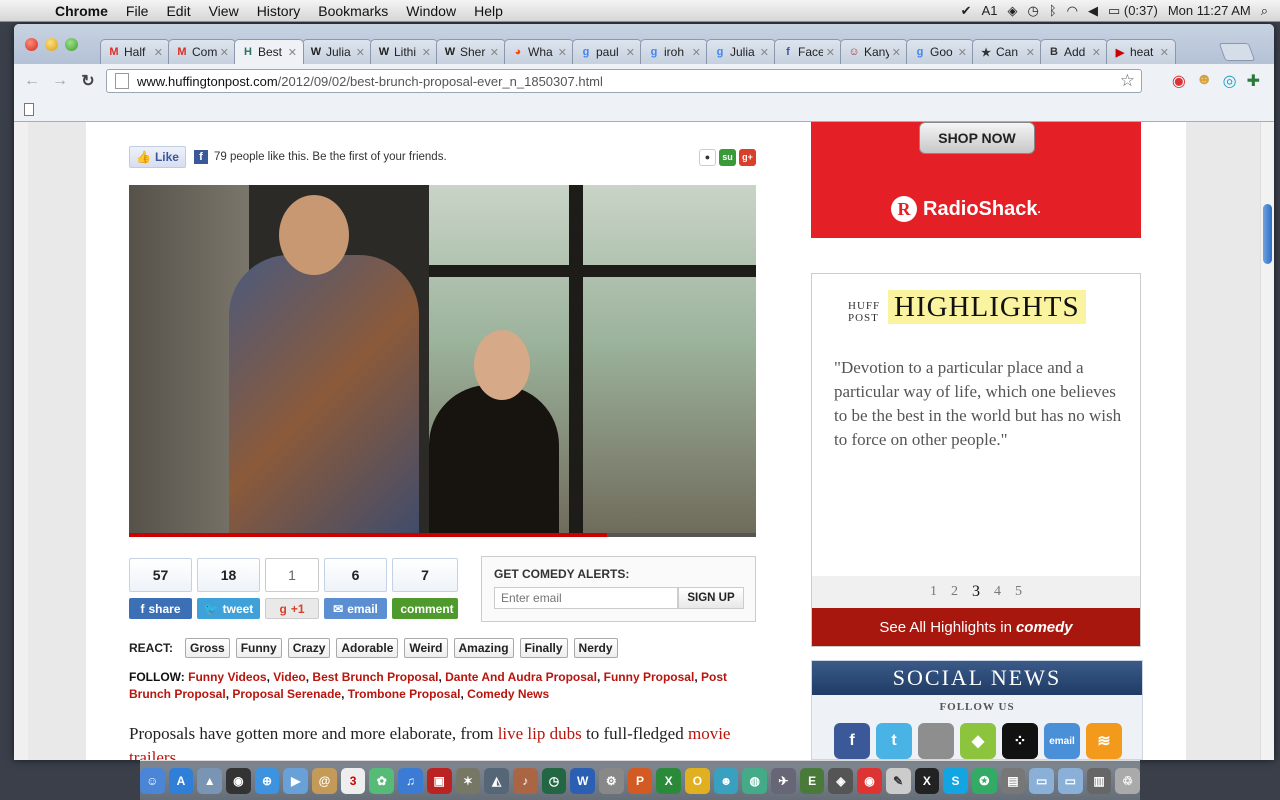 This screenshot has width=1280, height=800. Describe the element at coordinates (258, 648) in the screenshot. I see `react-funny-button: Funny` at that location.